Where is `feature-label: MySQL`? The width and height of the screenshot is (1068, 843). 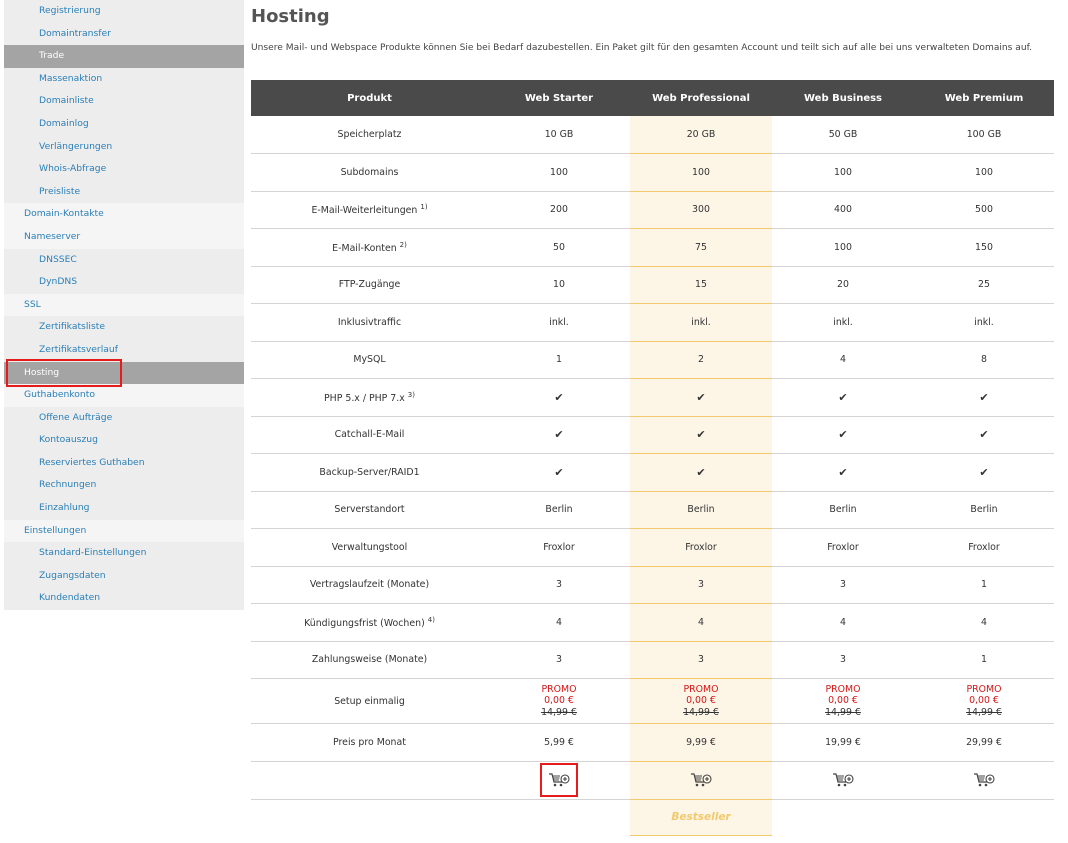 feature-label: MySQL is located at coordinates (369, 360).